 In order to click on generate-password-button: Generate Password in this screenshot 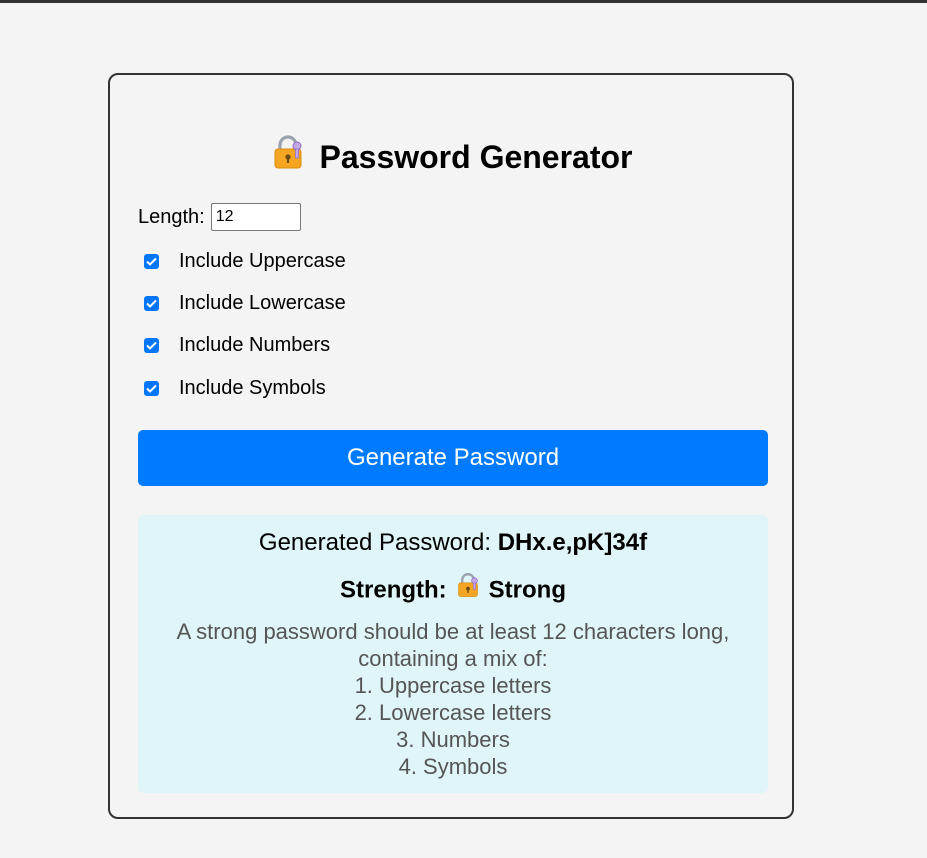, I will do `click(453, 458)`.